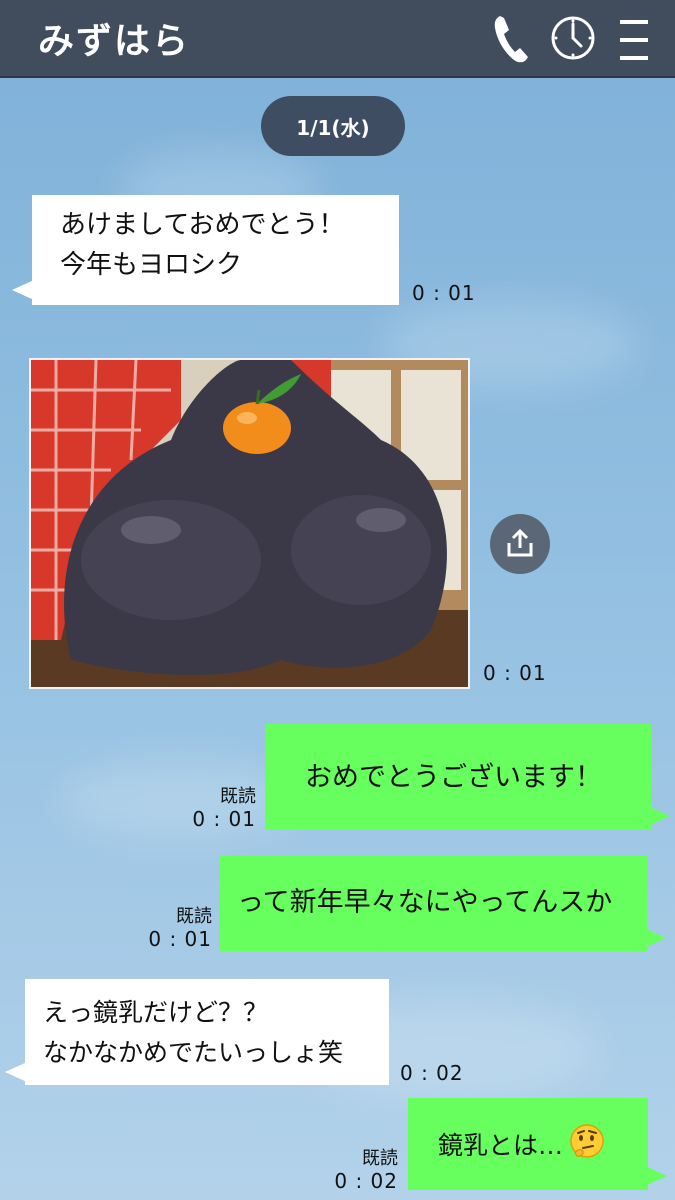 Image resolution: width=675 pixels, height=1200 pixels. I want to click on outgoing-message-bubble: おめでとうございます！, so click(458, 776).